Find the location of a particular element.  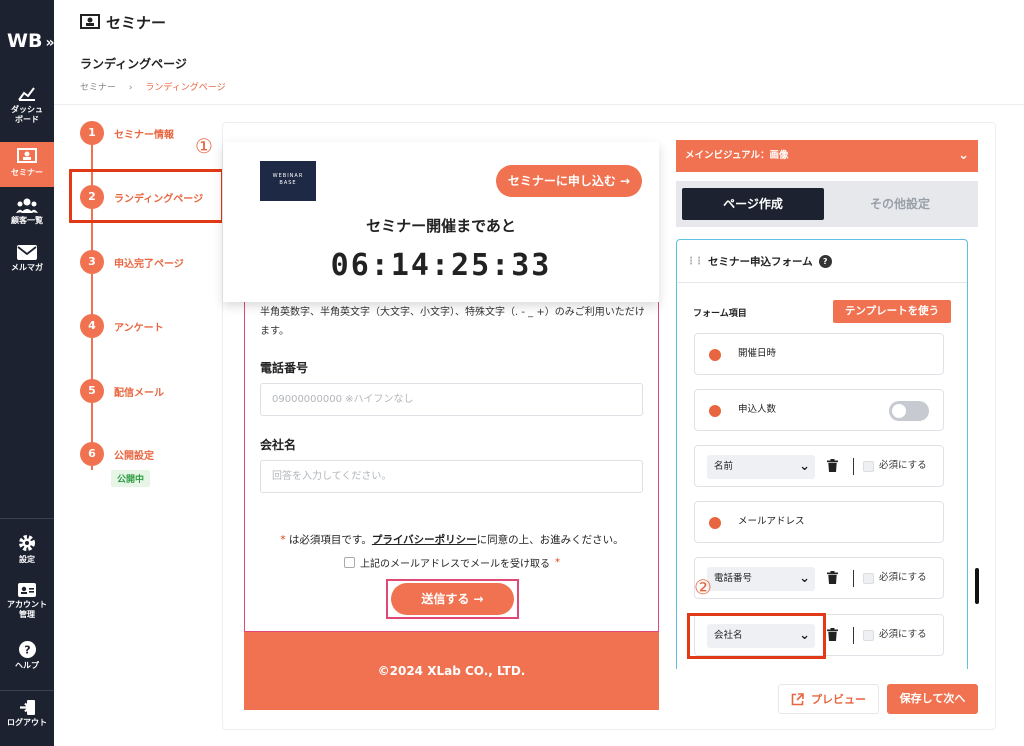

field-label: 開催日時 is located at coordinates (757, 353).